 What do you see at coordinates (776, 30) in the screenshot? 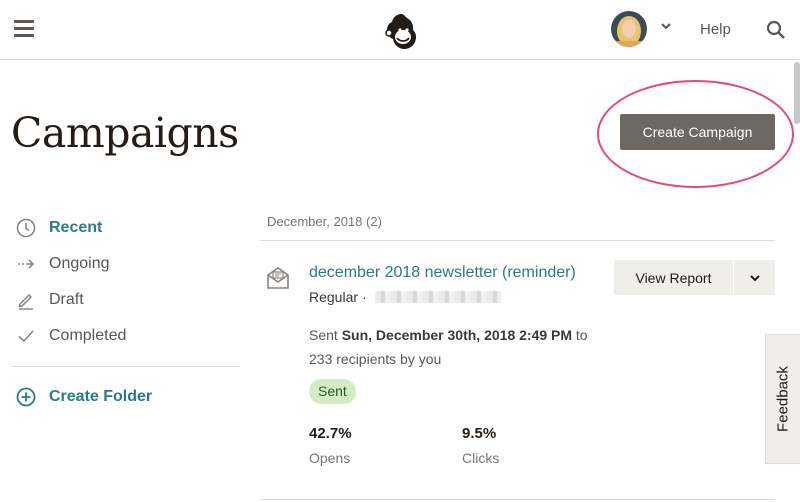
I see `search-icon` at bounding box center [776, 30].